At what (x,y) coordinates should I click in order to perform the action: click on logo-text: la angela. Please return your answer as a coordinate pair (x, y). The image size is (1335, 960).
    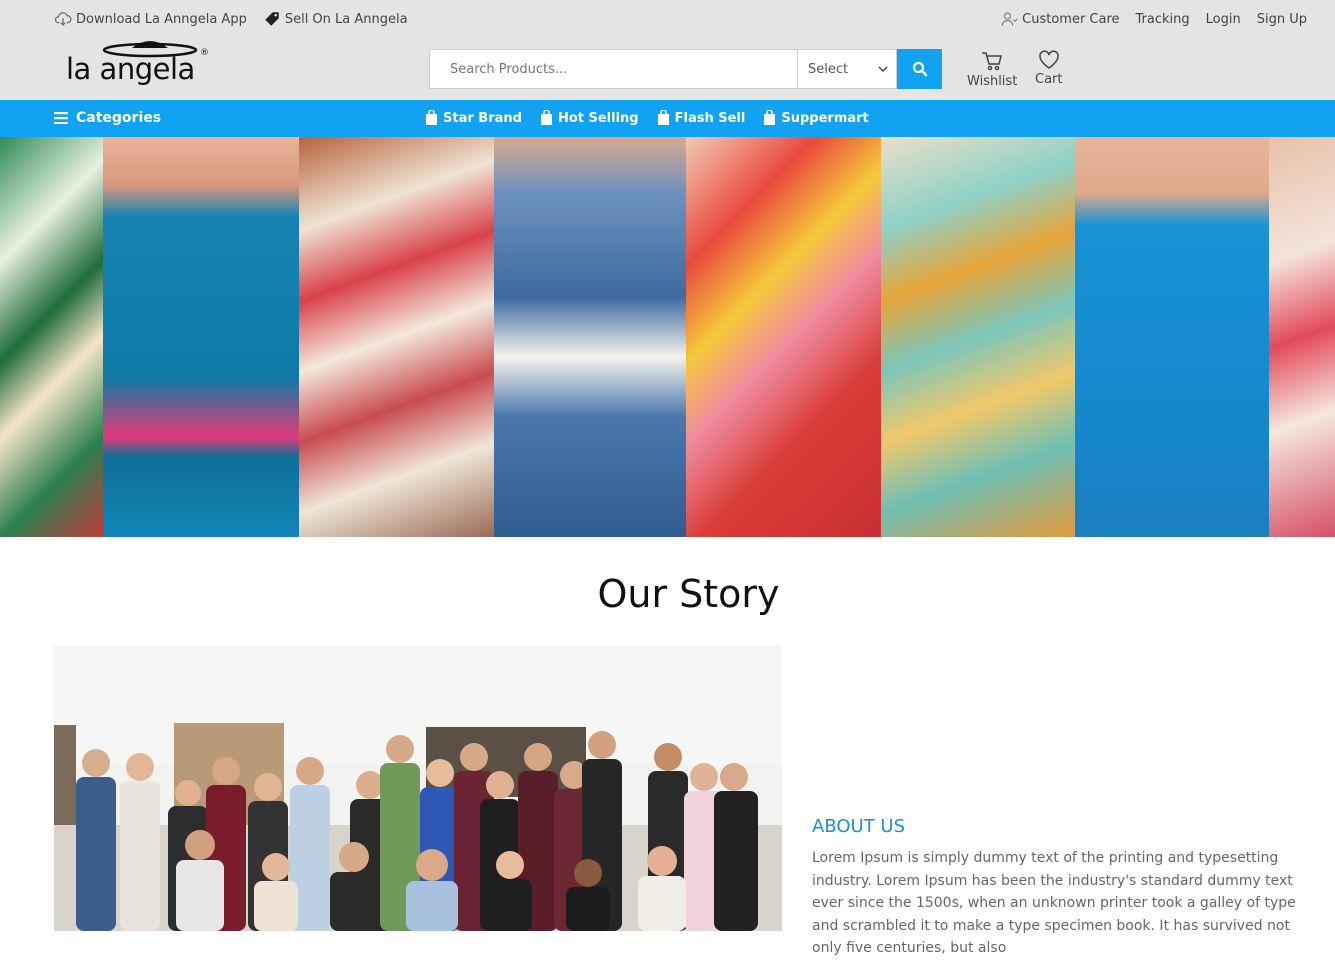
    Looking at the image, I should click on (130, 69).